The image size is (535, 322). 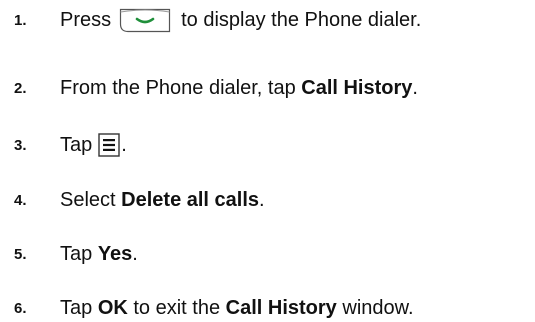 I want to click on step-number: 2., so click(x=20, y=88).